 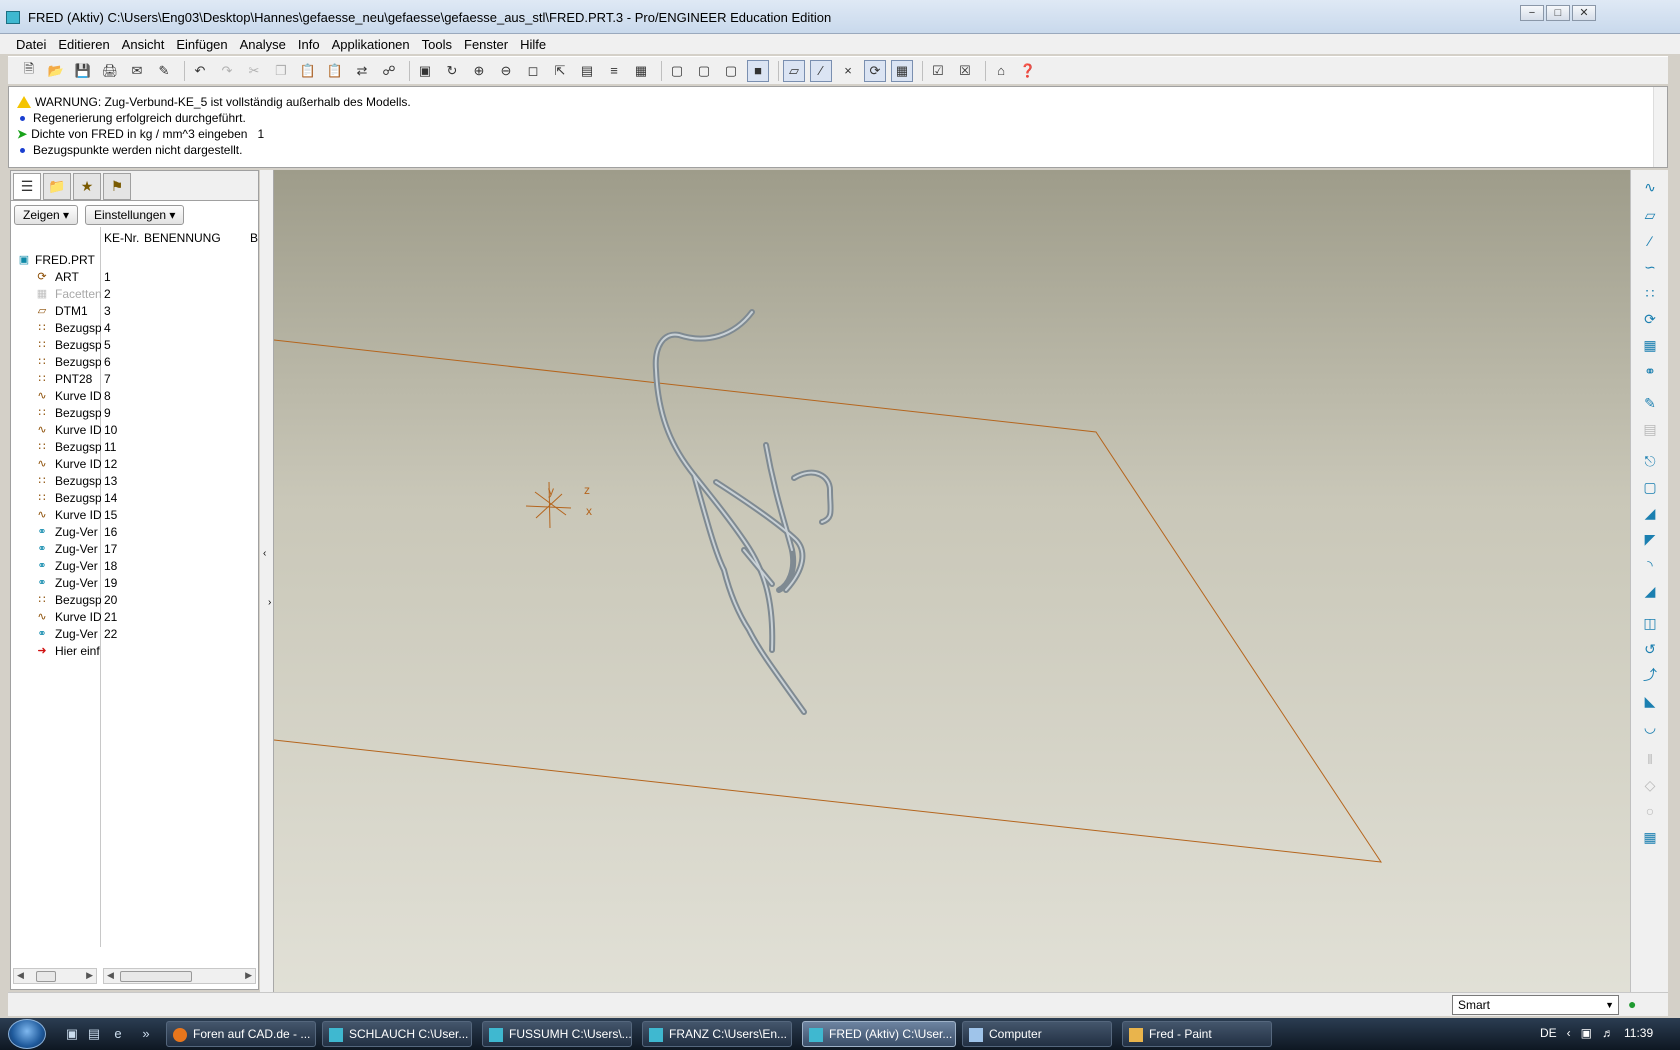 What do you see at coordinates (200, 71) in the screenshot?
I see `undo-icon: ↶` at bounding box center [200, 71].